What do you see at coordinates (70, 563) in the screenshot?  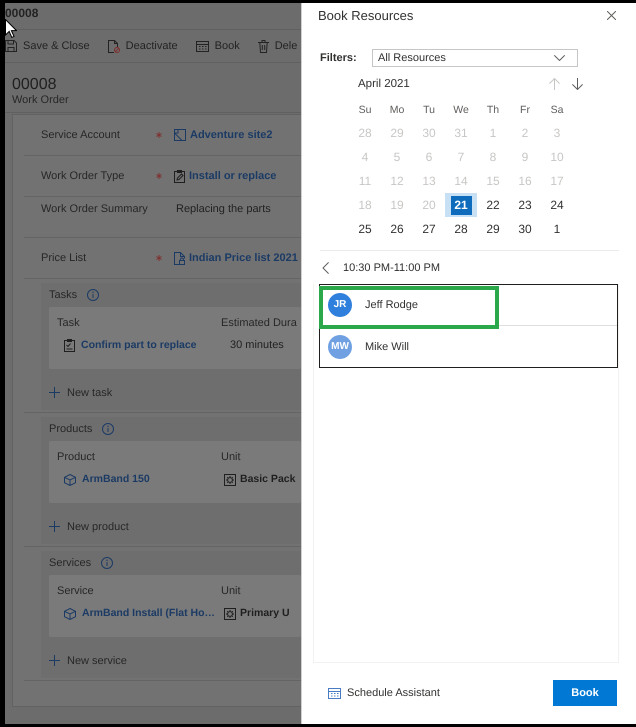 I see `subgrid-title: Services` at bounding box center [70, 563].